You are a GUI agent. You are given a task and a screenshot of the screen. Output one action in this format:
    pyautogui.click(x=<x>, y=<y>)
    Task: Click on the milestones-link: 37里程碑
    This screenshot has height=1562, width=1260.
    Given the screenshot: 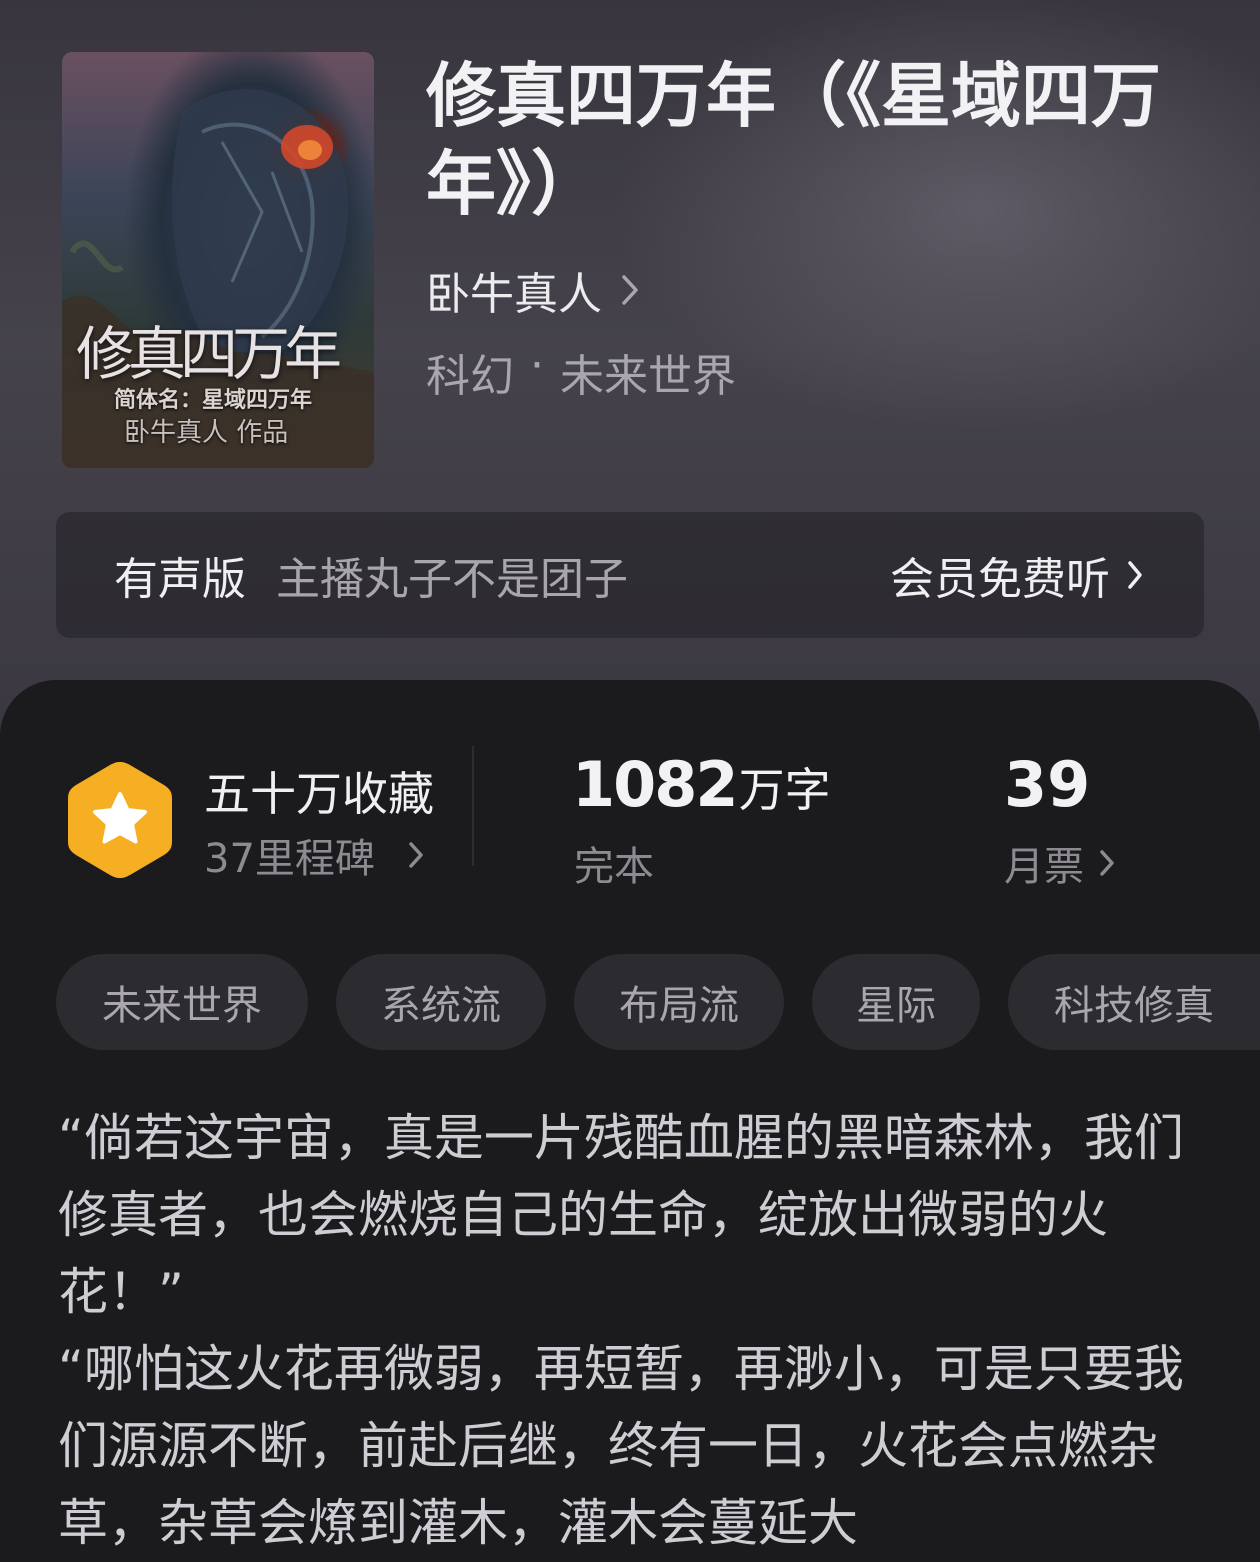 What is the action you would take?
    pyautogui.click(x=314, y=855)
    